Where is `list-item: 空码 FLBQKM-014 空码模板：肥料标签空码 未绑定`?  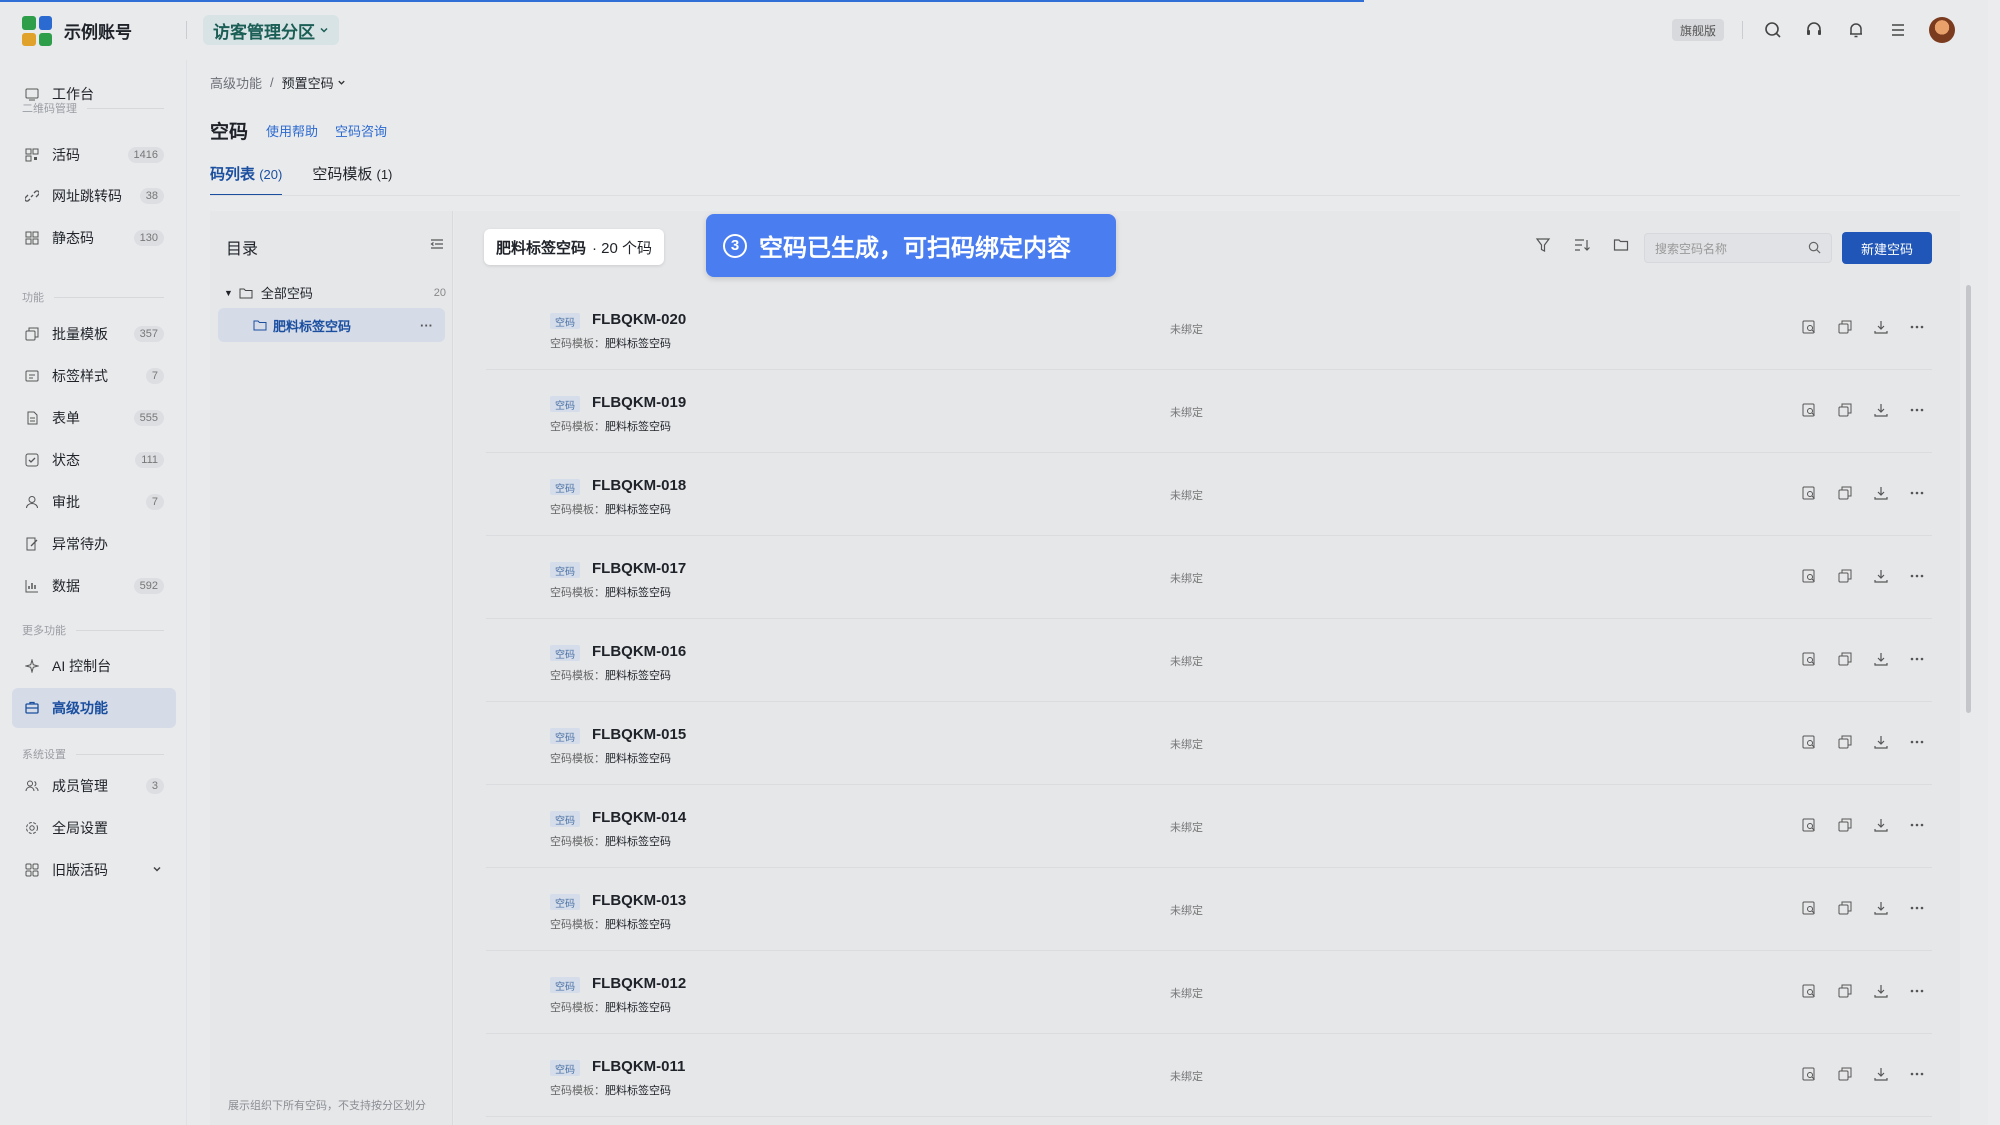 list-item: 空码 FLBQKM-014 空码模板：肥料标签空码 未绑定 is located at coordinates (1209, 826).